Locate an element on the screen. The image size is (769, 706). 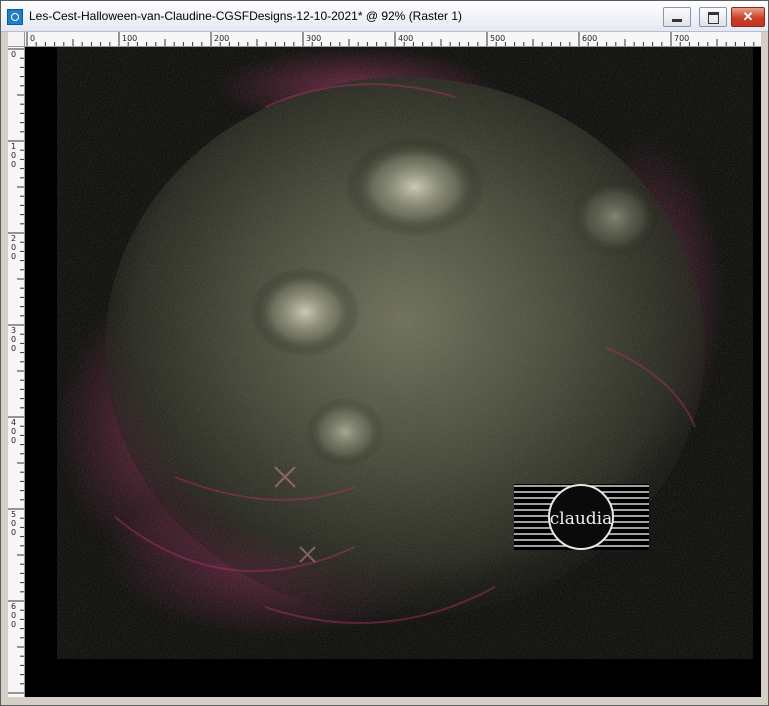
close-icon: ✕ is located at coordinates (748, 16).